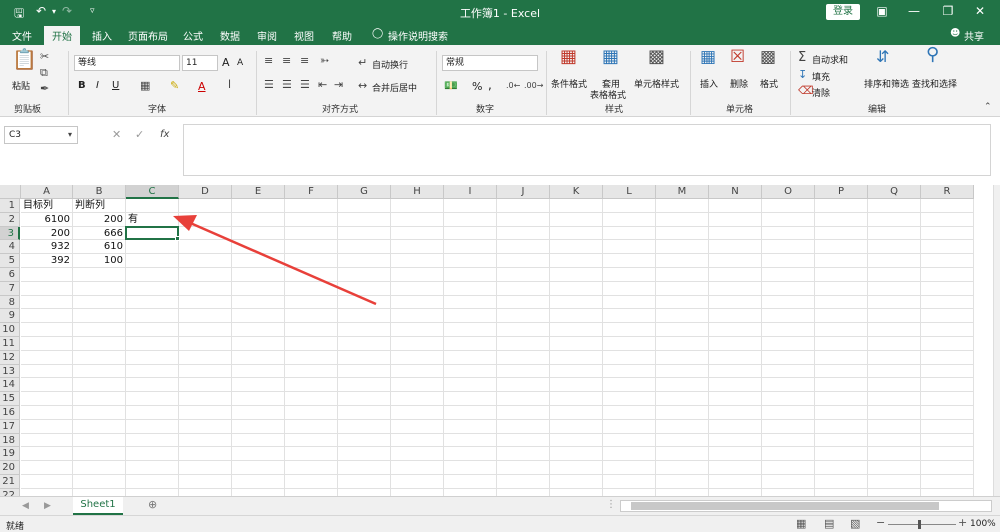  What do you see at coordinates (230, 35) in the screenshot?
I see `tab-data: 数据` at bounding box center [230, 35].